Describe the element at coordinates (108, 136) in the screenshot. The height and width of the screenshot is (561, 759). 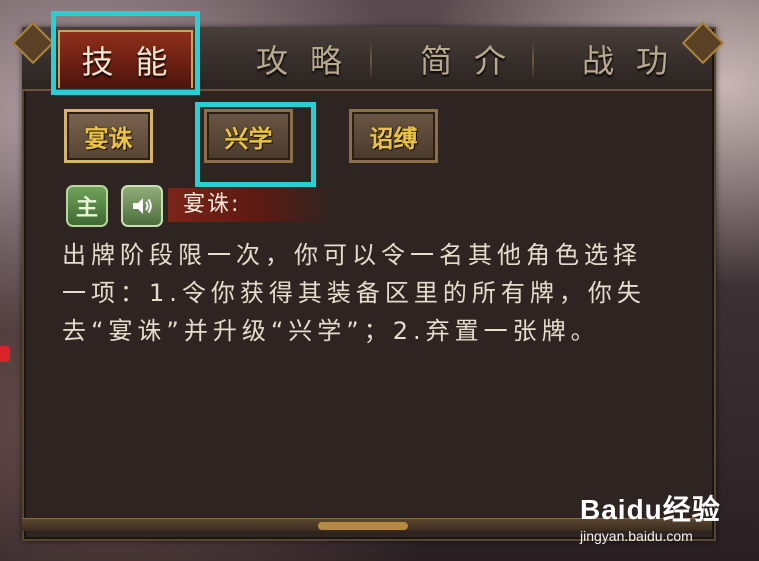
I see `skill-button-yanzhu: 宴诛` at that location.